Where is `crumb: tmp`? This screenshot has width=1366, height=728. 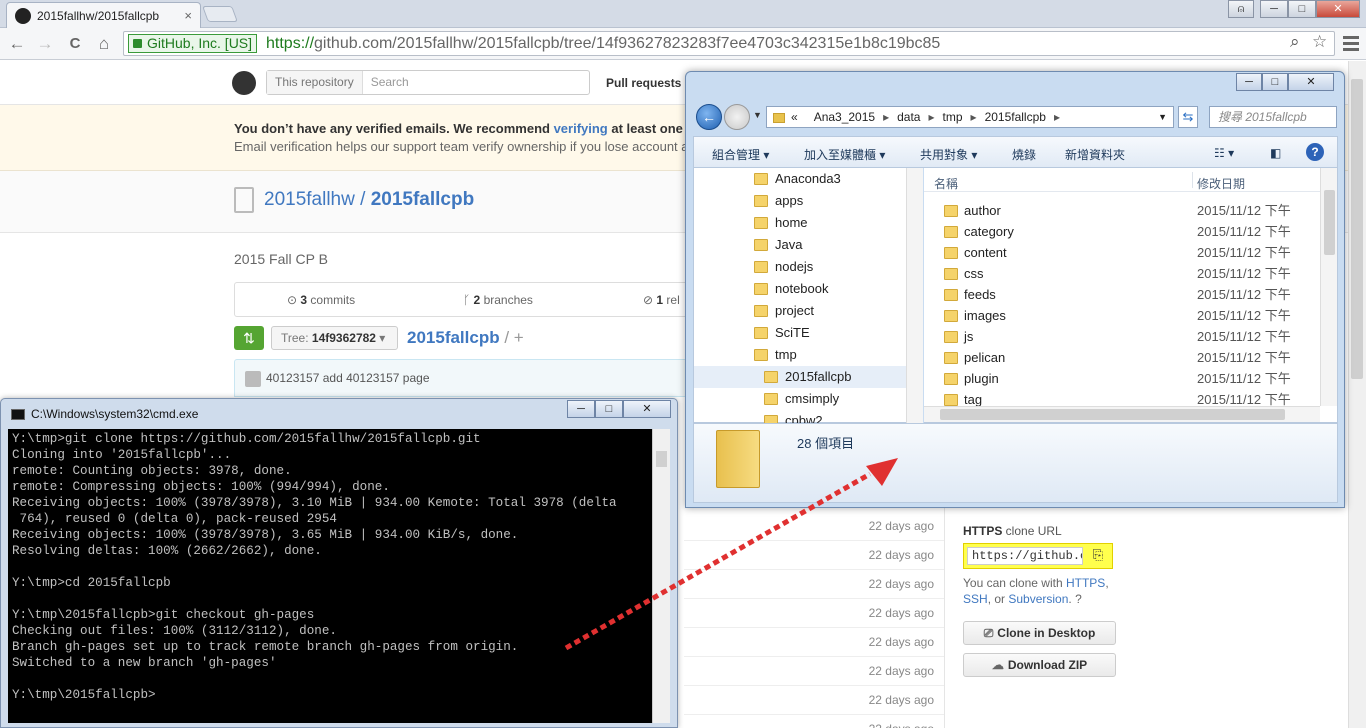 crumb: tmp is located at coordinates (953, 117).